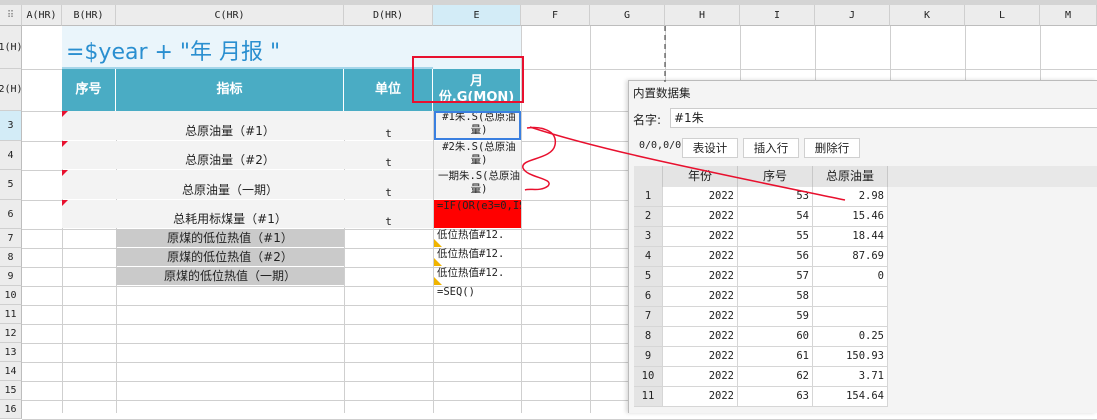  Describe the element at coordinates (539, 158) in the screenshot. I see `annotation-scribble` at that location.